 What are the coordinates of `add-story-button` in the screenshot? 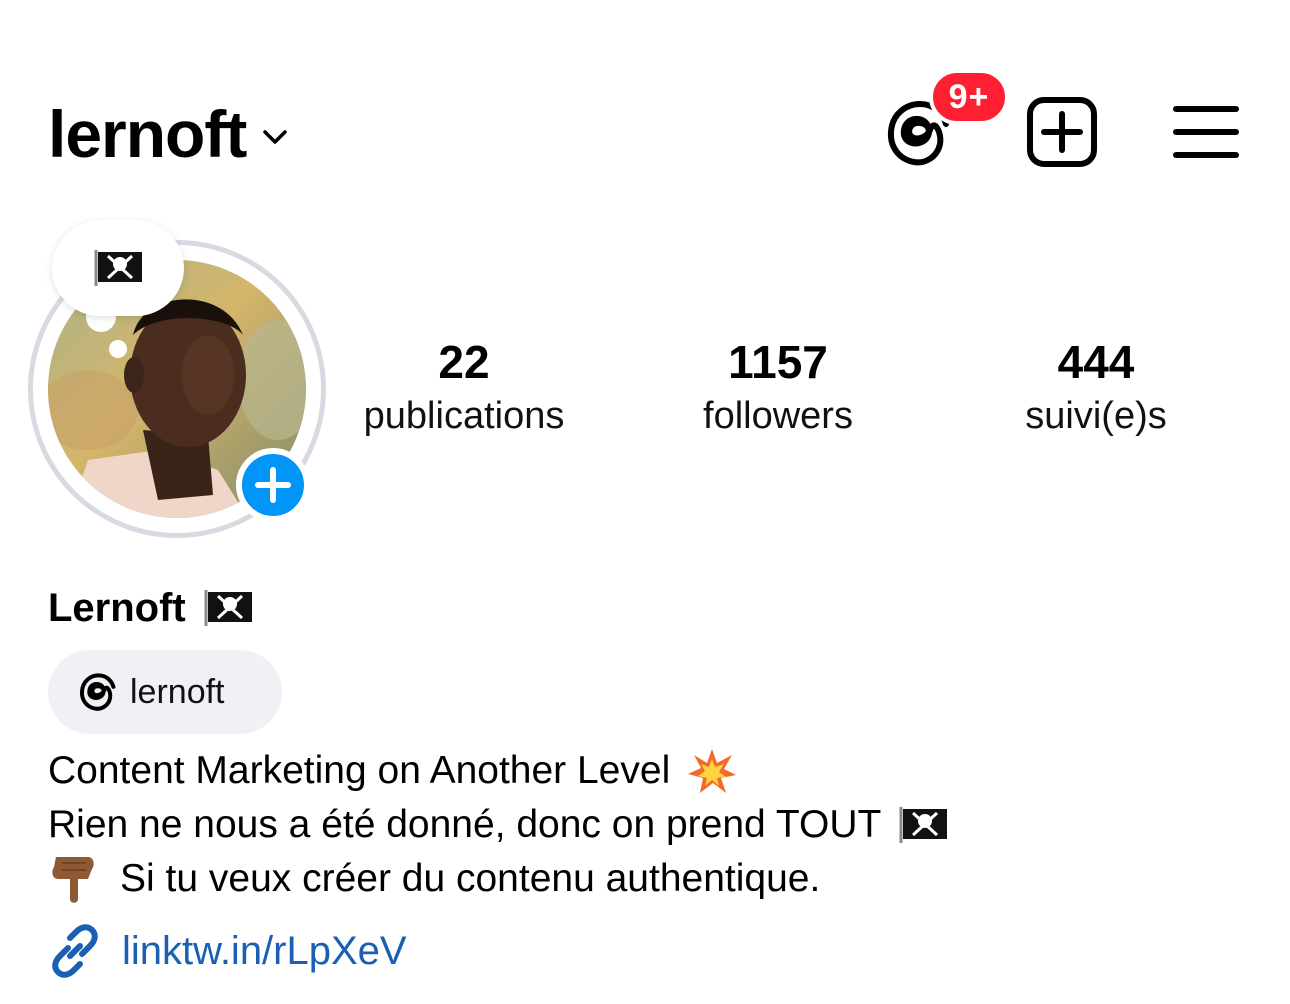 It's located at (273, 485).